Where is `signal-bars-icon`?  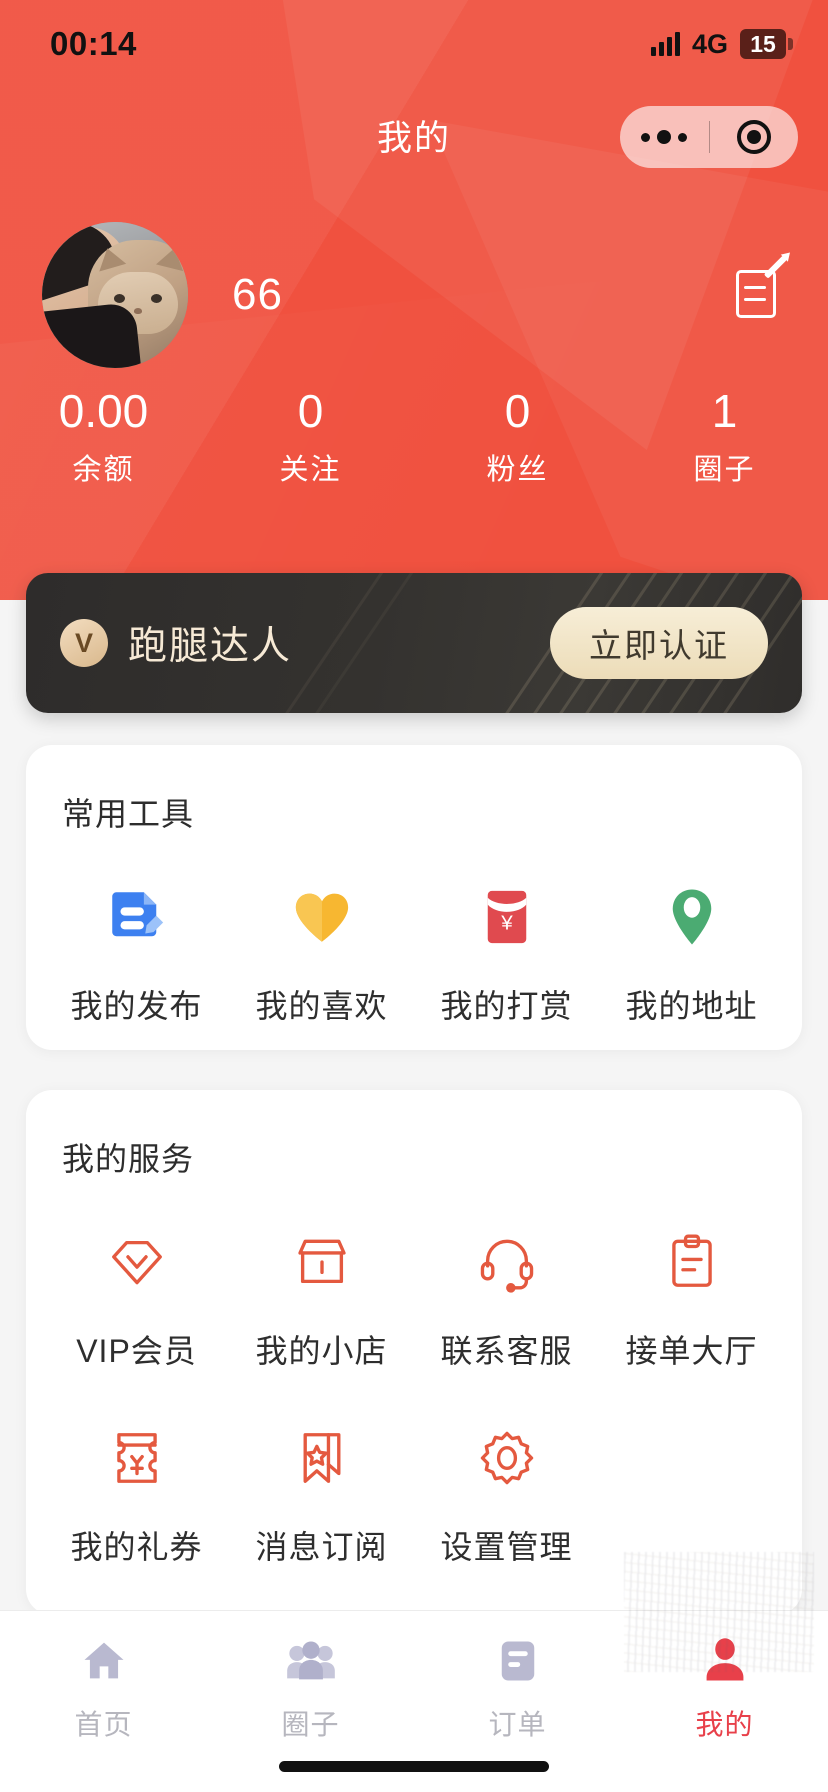 signal-bars-icon is located at coordinates (665, 44).